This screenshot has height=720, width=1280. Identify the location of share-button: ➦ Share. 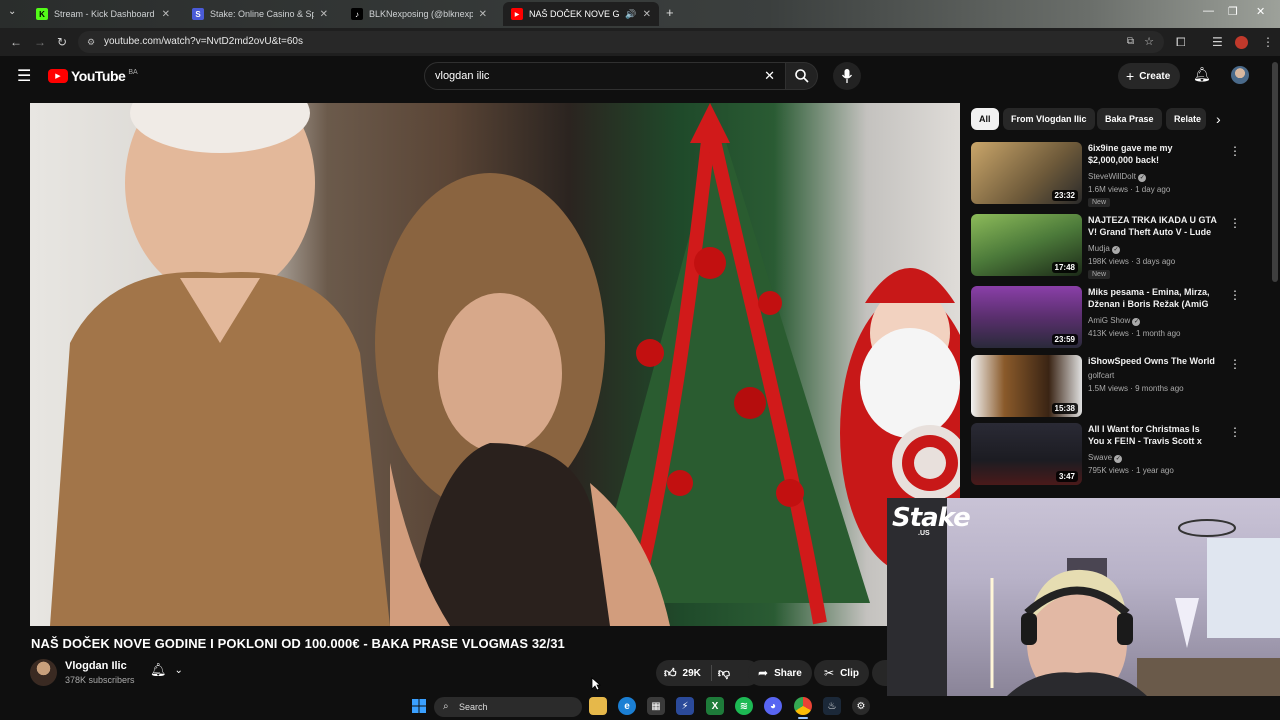
(780, 673).